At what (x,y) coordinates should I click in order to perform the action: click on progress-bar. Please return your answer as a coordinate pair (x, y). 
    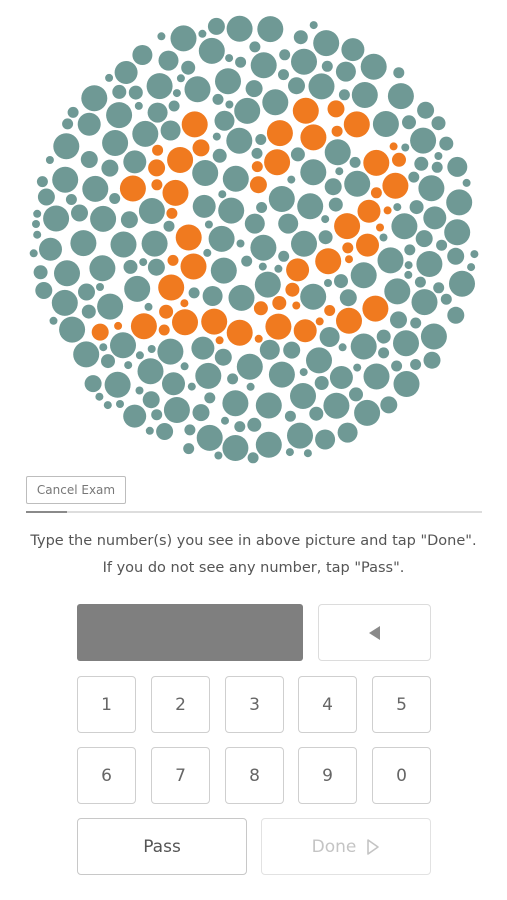
    Looking at the image, I should click on (254, 512).